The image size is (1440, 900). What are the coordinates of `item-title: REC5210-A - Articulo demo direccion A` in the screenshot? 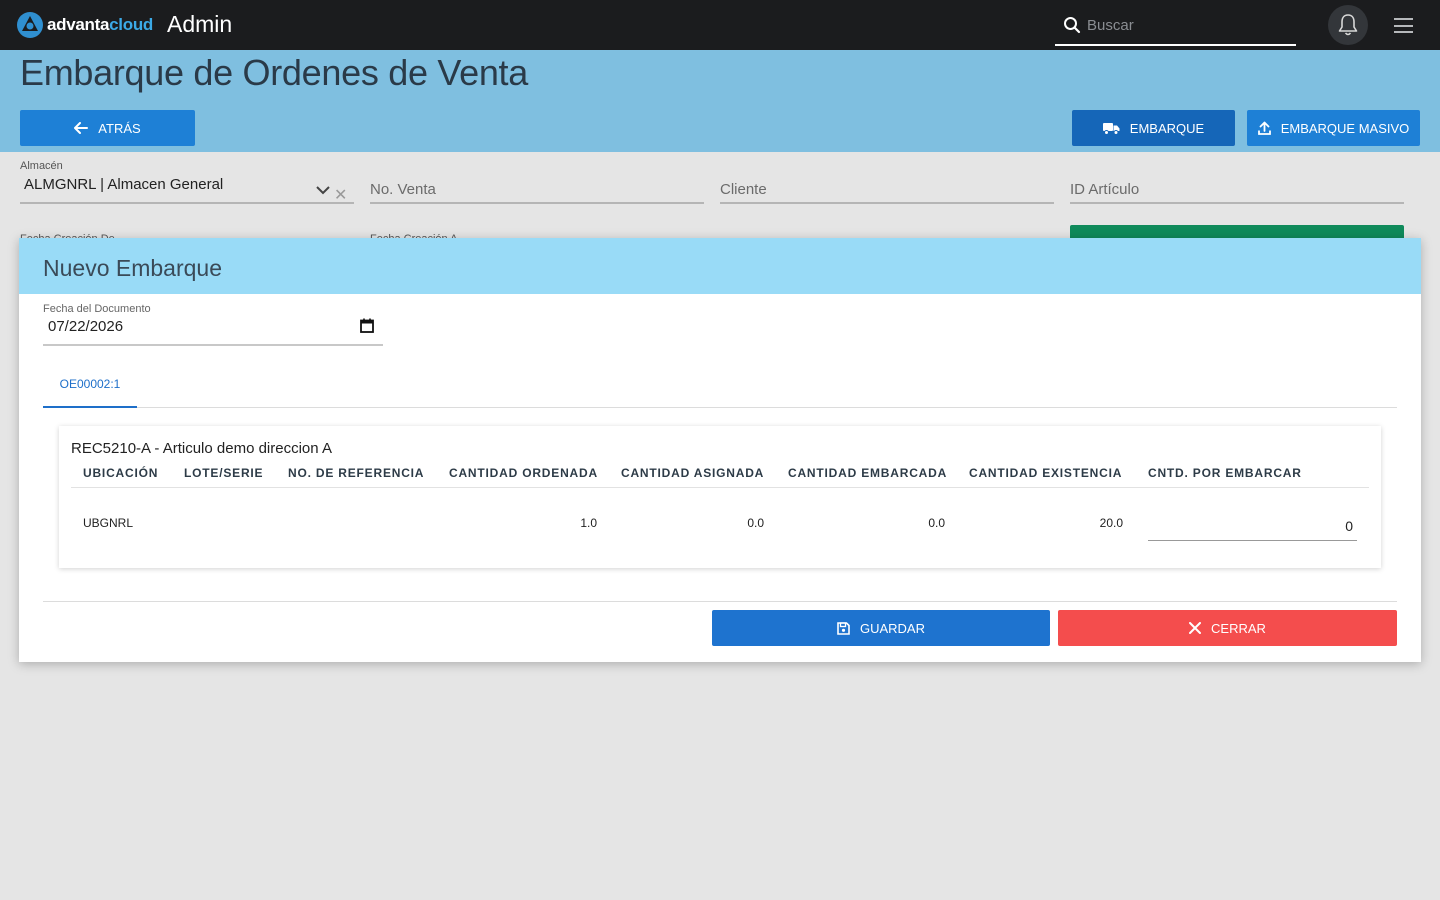 It's located at (201, 448).